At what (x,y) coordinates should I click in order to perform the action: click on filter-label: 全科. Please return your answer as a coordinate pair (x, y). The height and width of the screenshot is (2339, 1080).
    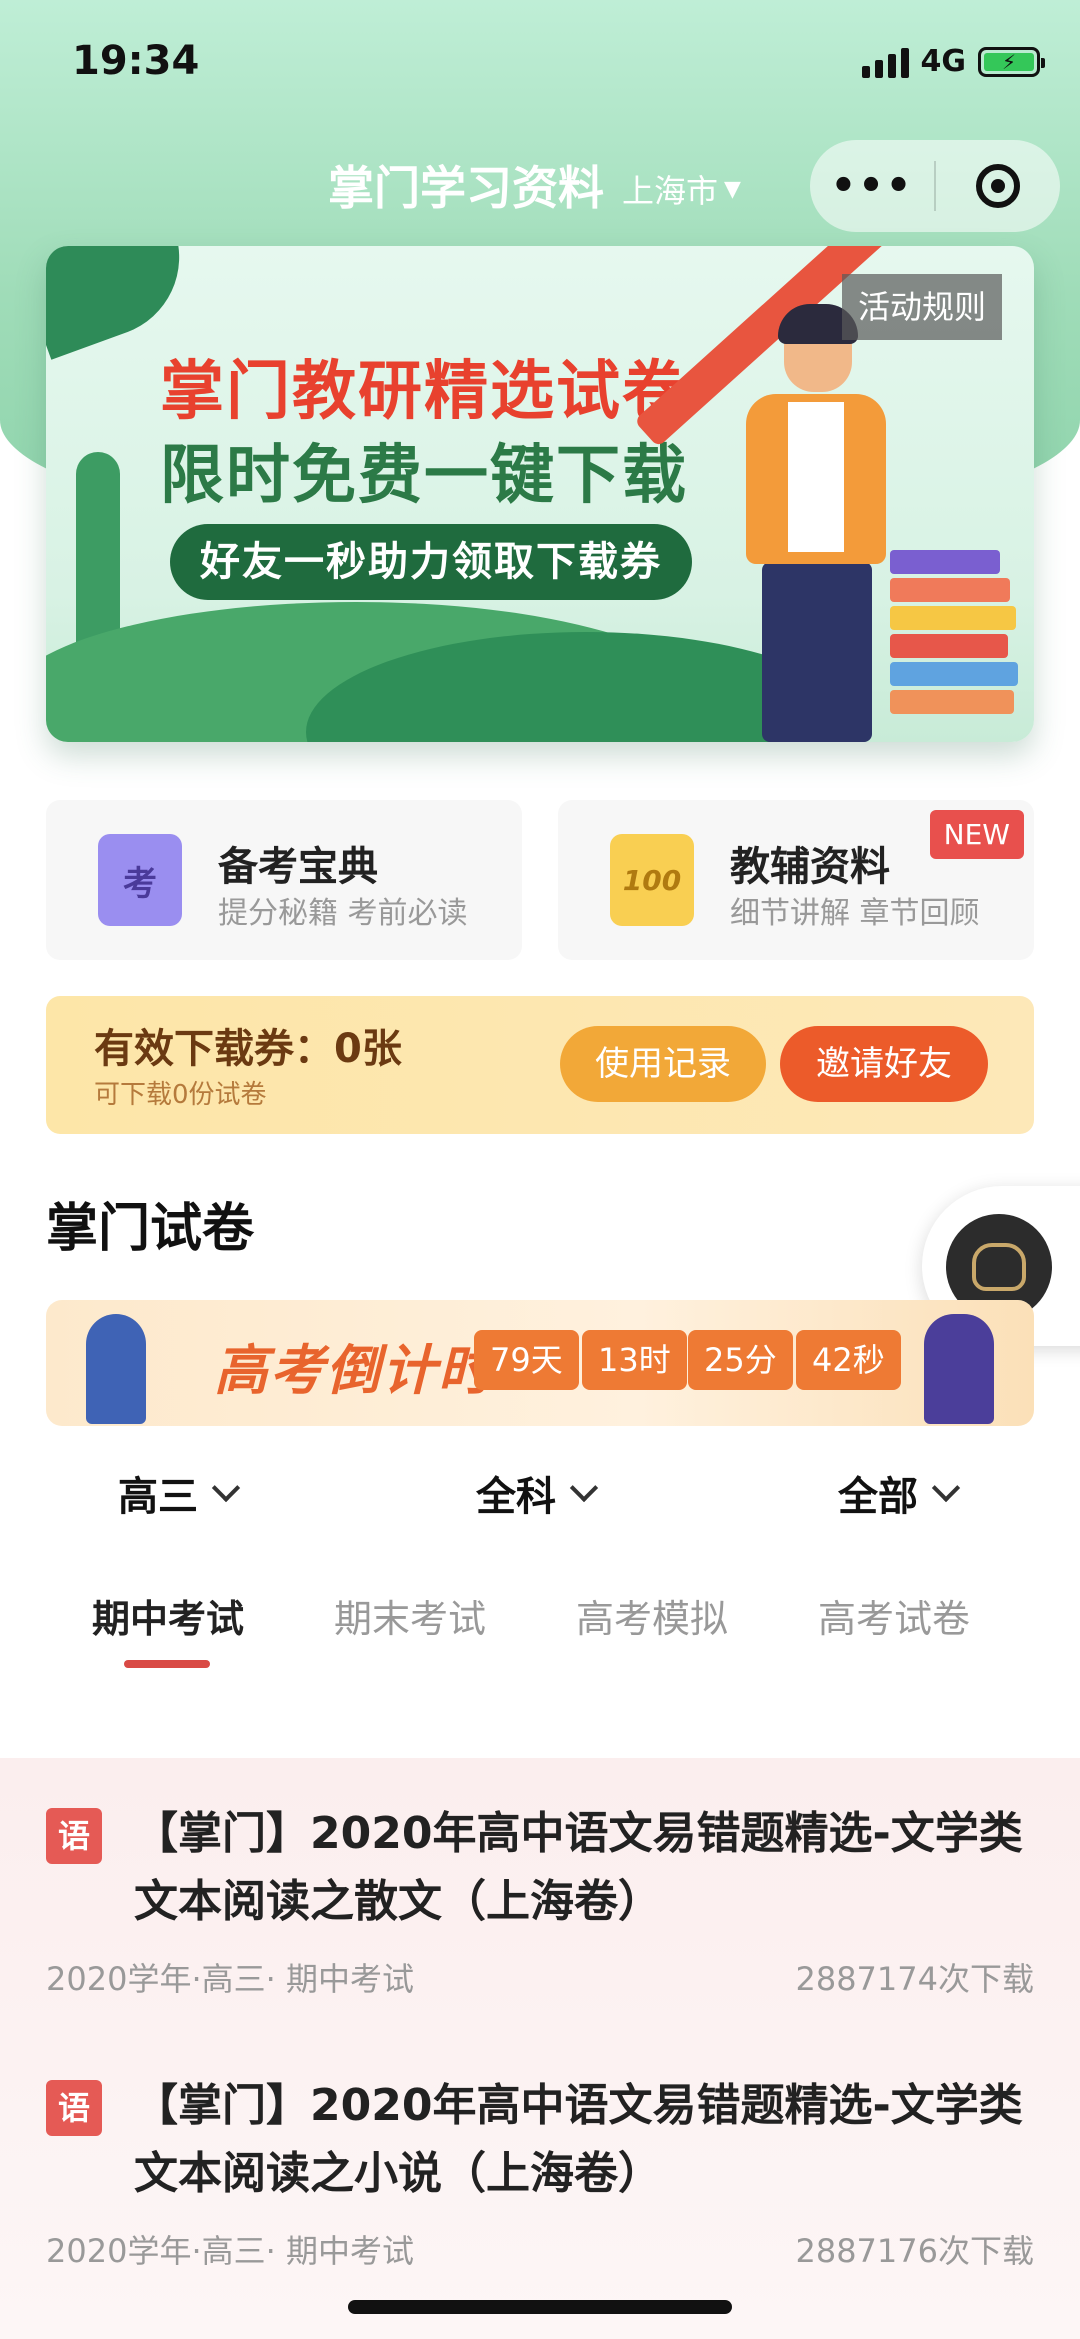
    Looking at the image, I should click on (516, 1497).